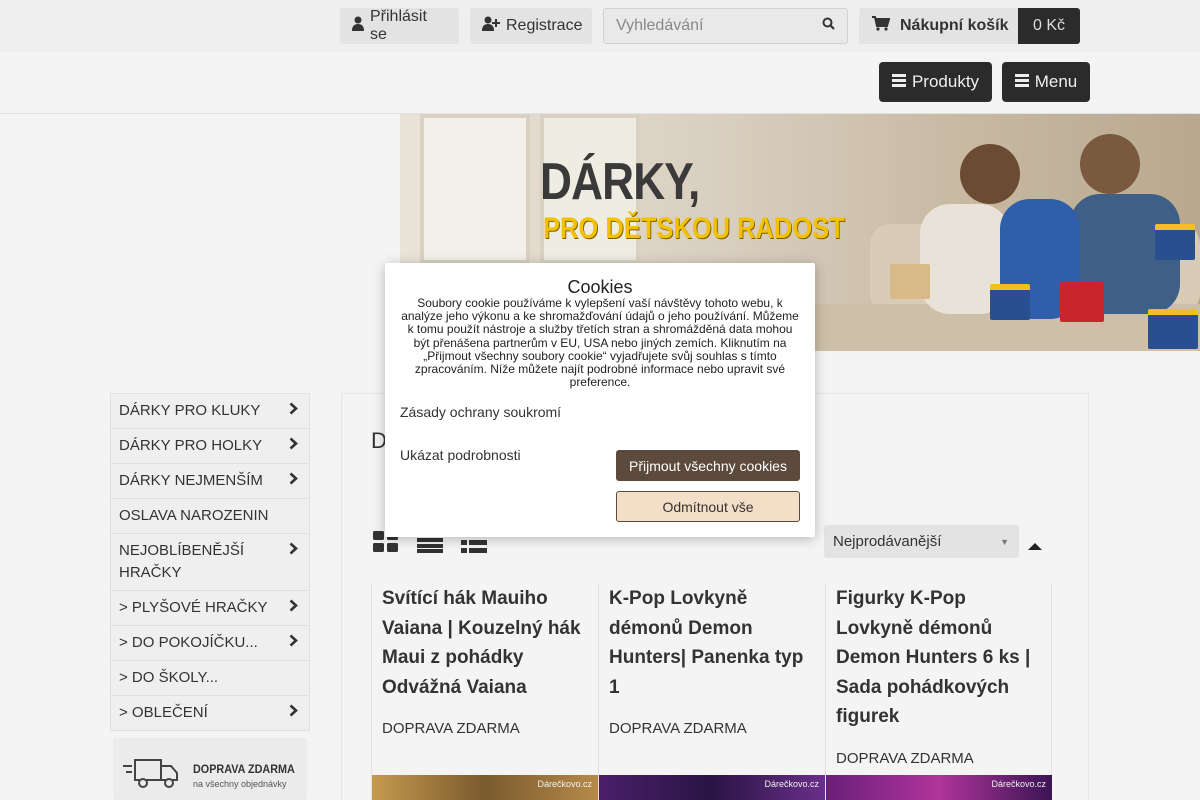 This screenshot has height=800, width=1200. Describe the element at coordinates (152, 774) in the screenshot. I see `truck-icon` at that location.